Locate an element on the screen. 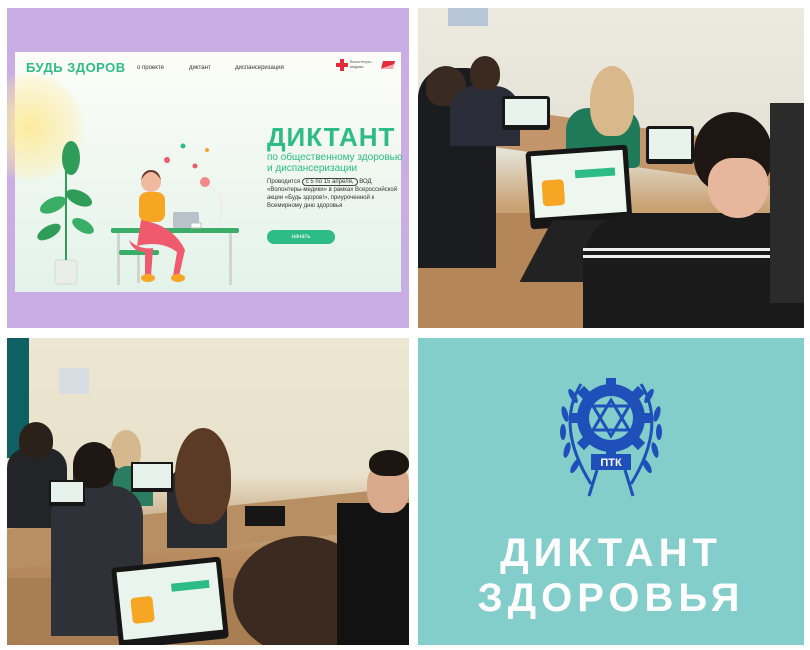 The height and width of the screenshot is (650, 810). nav-link-about: о проекте is located at coordinates (150, 68).